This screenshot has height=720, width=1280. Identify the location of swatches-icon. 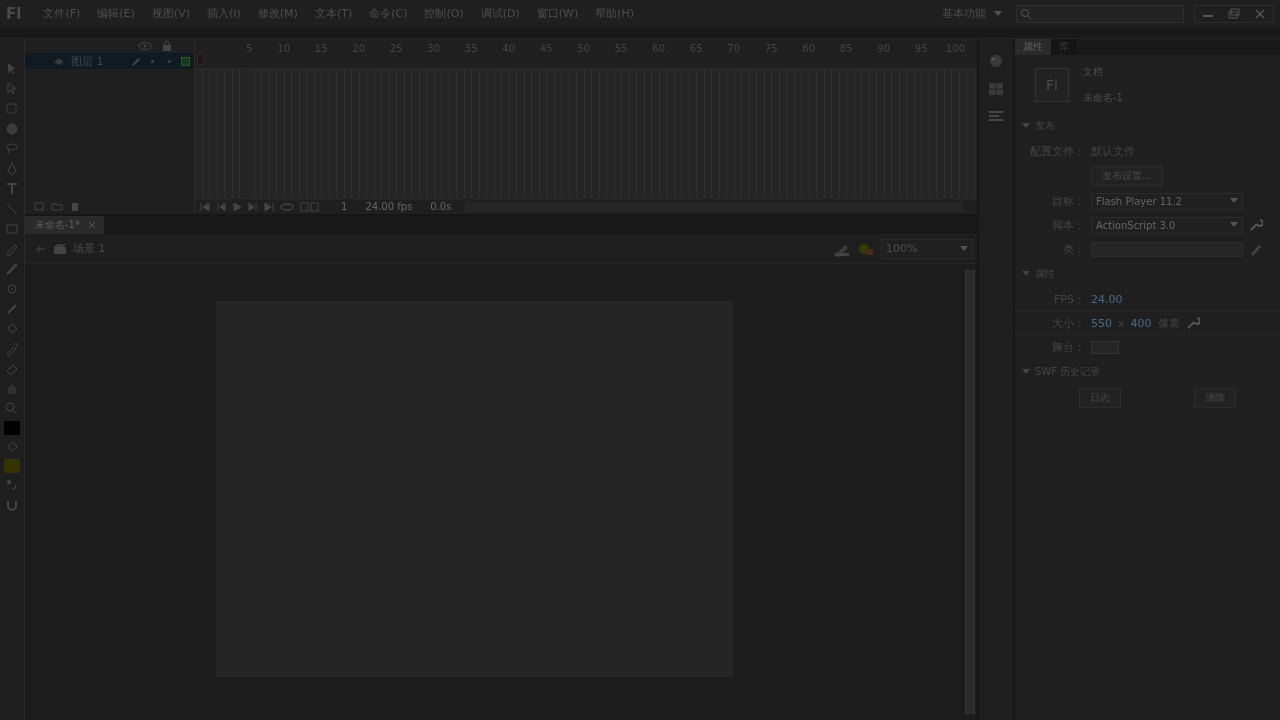
(996, 89).